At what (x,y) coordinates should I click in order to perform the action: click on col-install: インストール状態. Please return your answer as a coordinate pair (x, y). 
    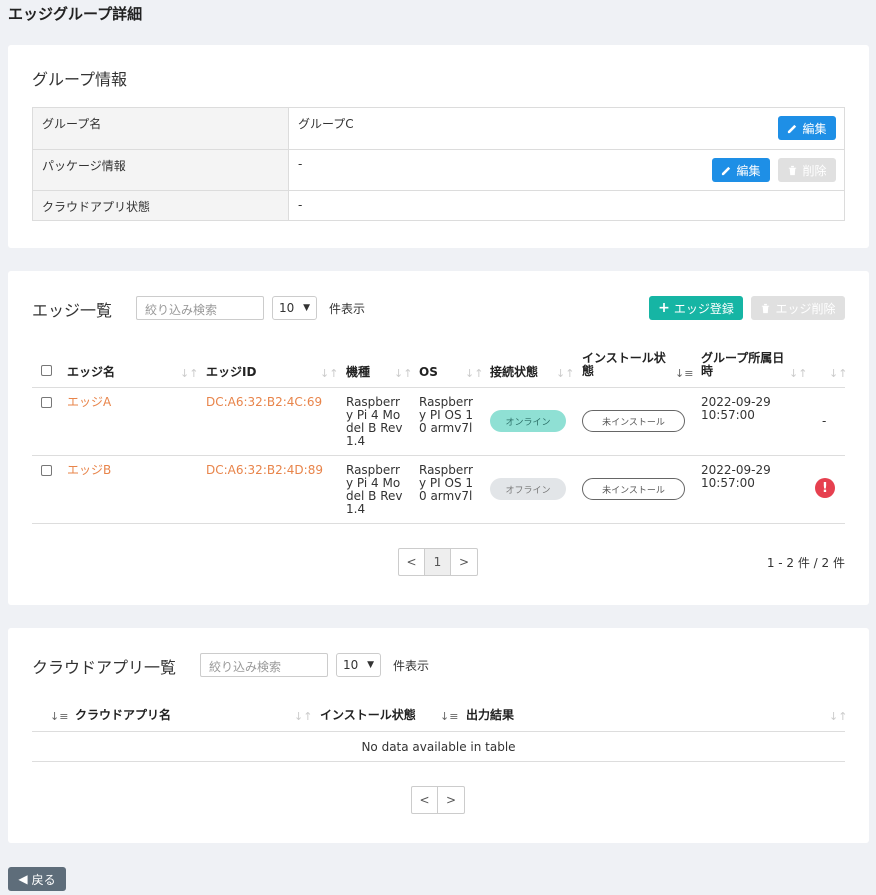
    Looking at the image, I should click on (626, 365).